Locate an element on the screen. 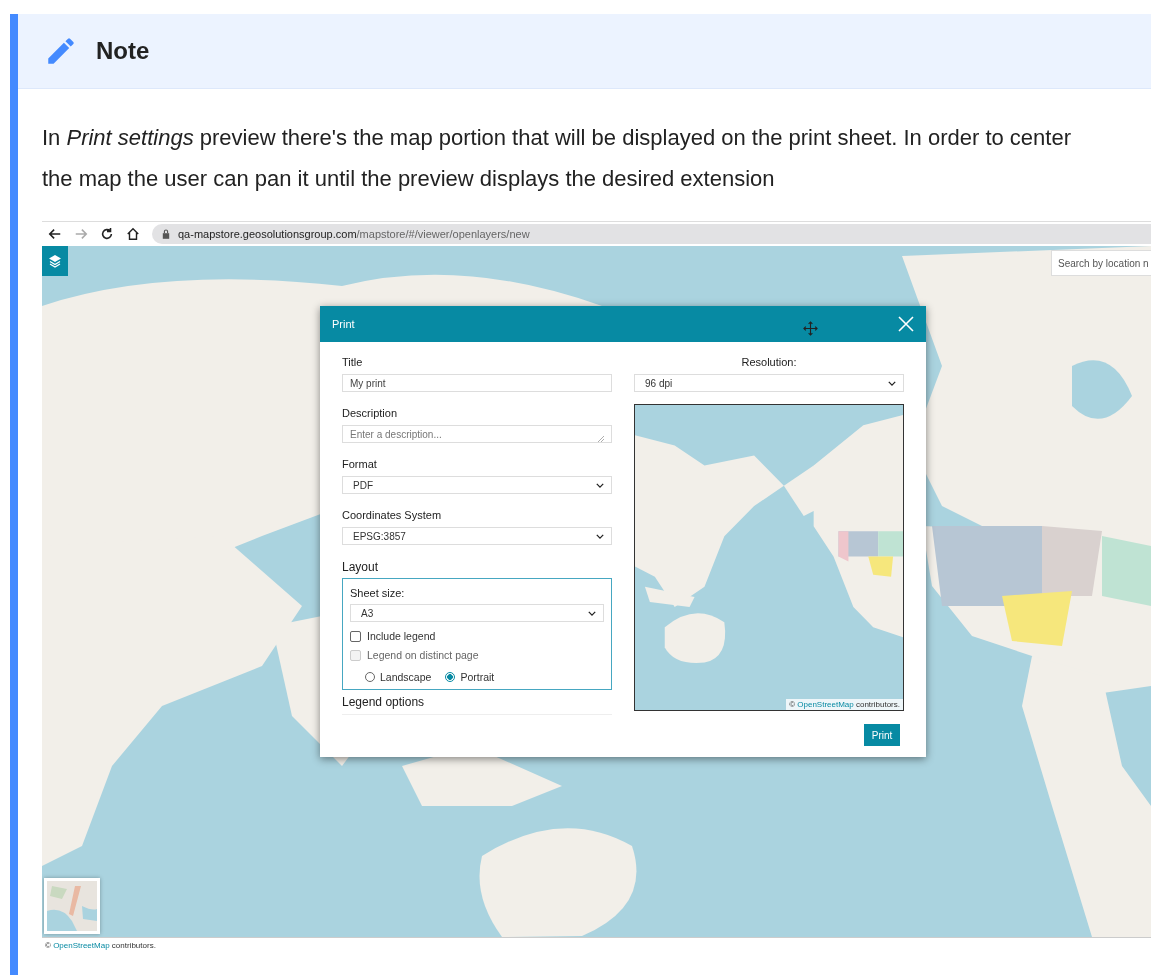 The height and width of the screenshot is (975, 1151). link: OpenStreetMap is located at coordinates (81, 945).